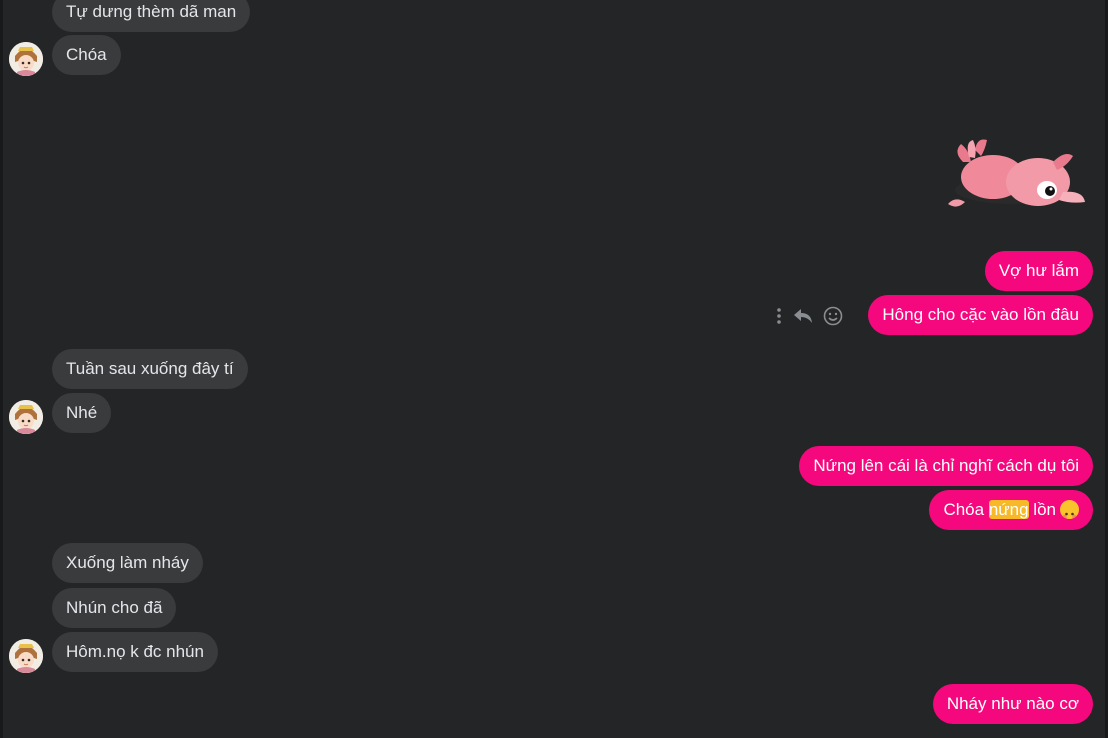 Image resolution: width=1108 pixels, height=738 pixels. Describe the element at coordinates (1, 369) in the screenshot. I see `window-edge-left` at that location.